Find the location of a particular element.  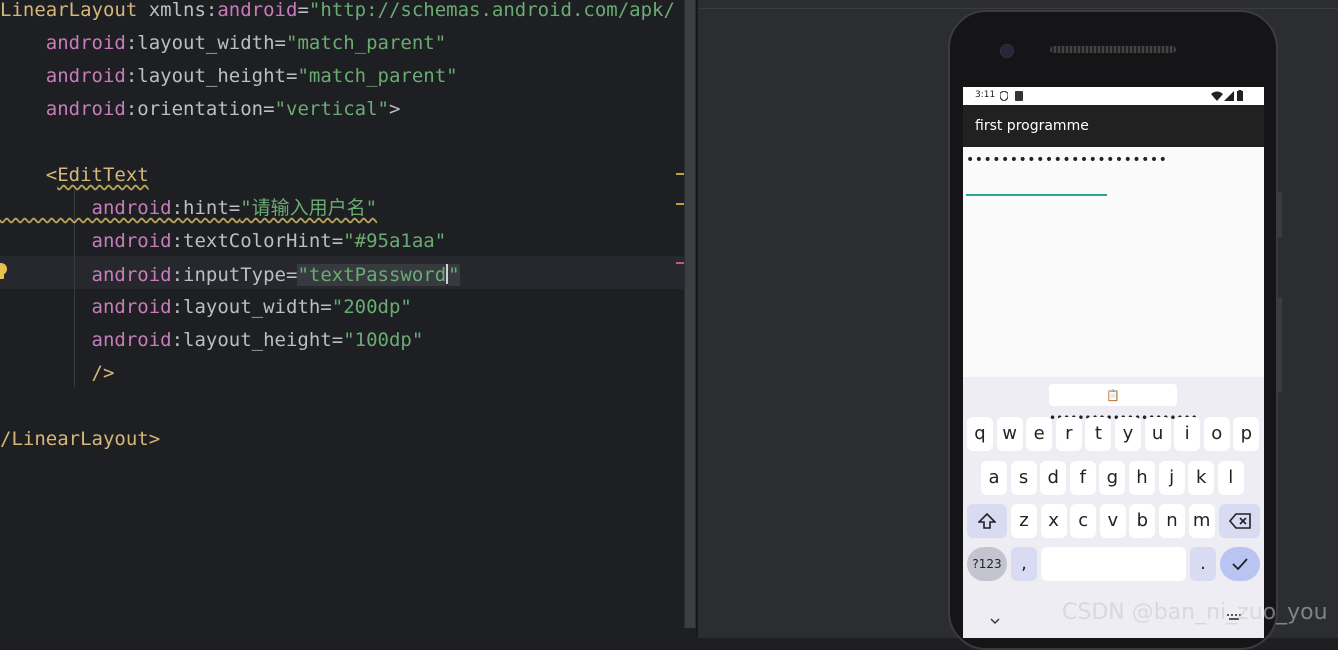

key-n: n is located at coordinates (1172, 521).